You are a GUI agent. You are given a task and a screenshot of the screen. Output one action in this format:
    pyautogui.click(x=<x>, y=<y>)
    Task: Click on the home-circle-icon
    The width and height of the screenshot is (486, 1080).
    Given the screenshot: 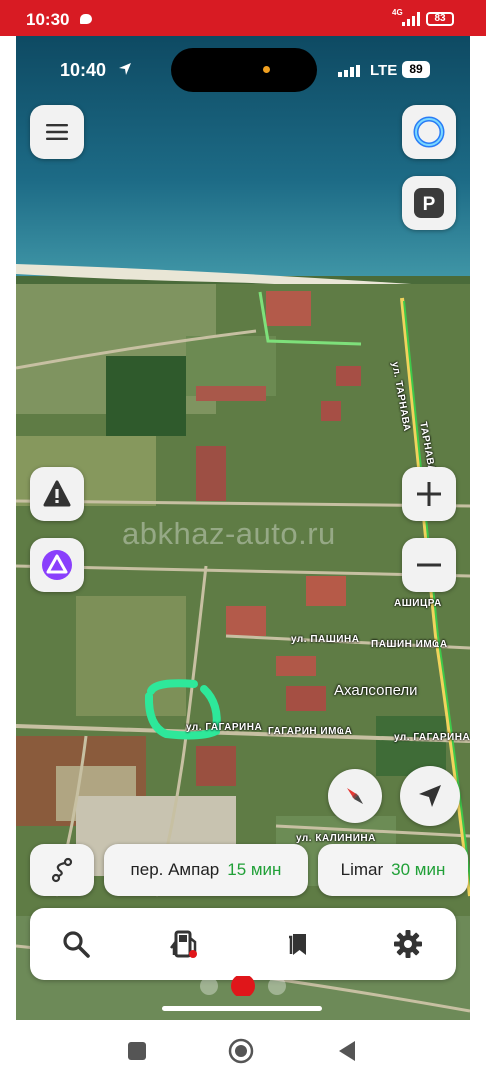 What is the action you would take?
    pyautogui.click(x=241, y=1051)
    